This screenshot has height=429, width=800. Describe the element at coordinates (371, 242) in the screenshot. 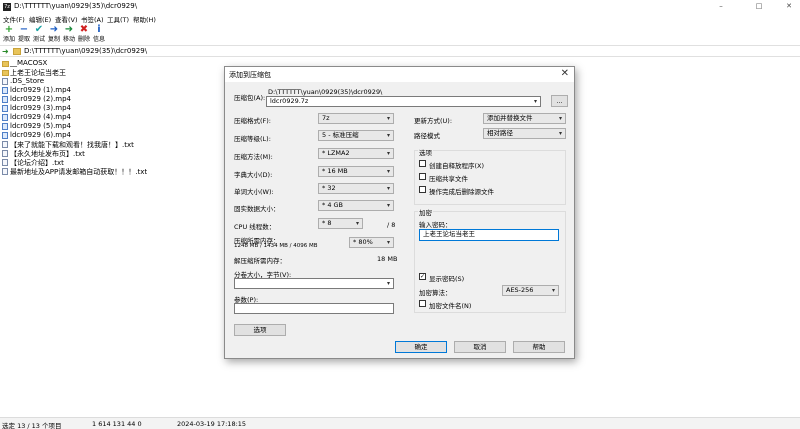

I see `mem-select: * 80% ▾` at that location.